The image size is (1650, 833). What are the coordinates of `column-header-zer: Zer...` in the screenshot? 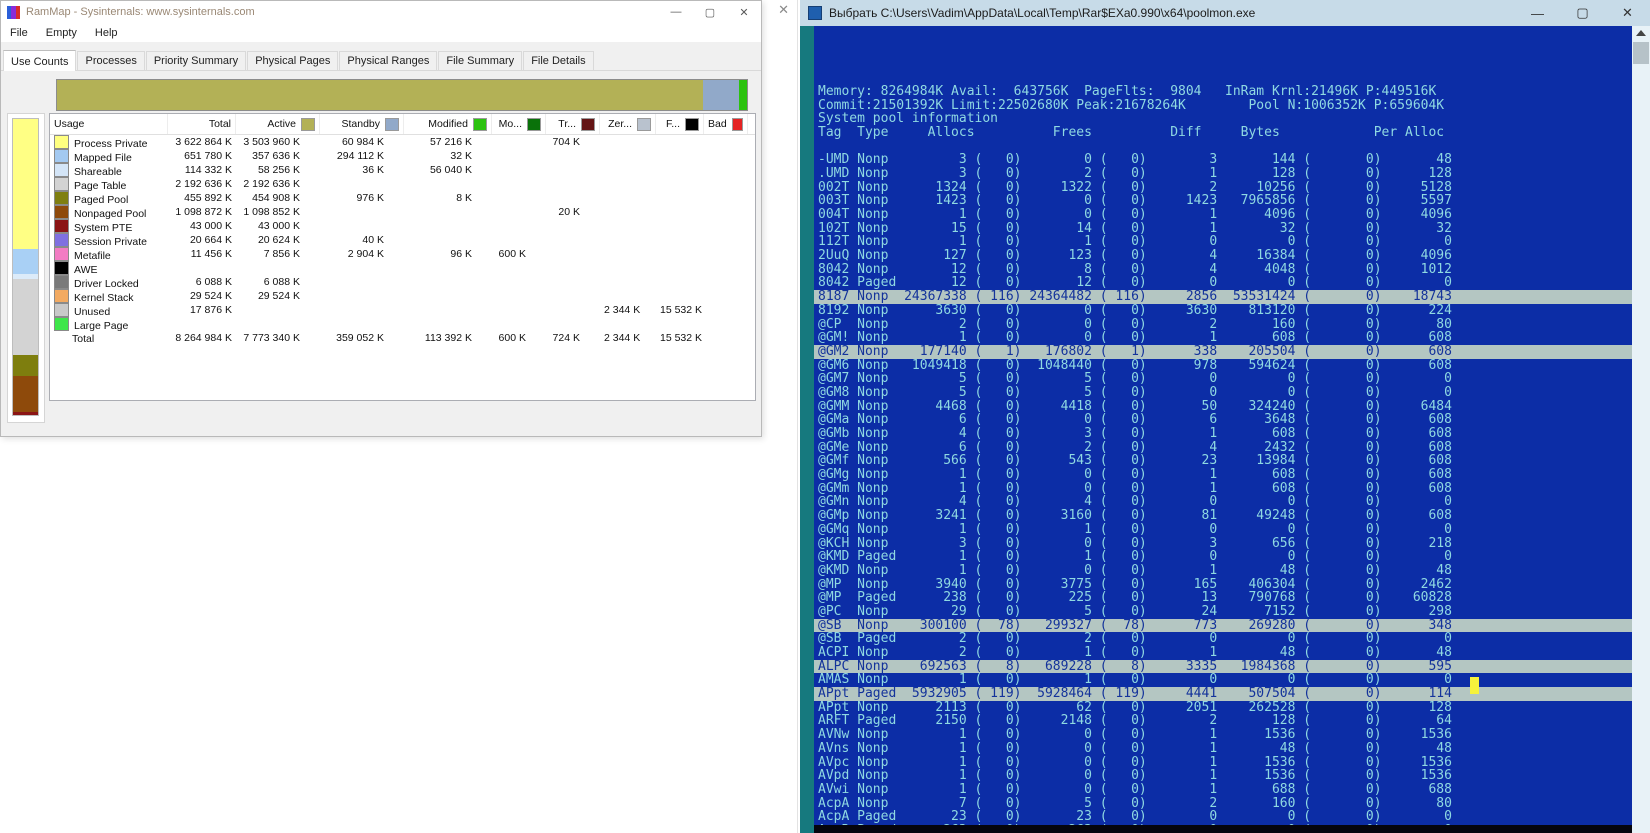 It's located at (628, 124).